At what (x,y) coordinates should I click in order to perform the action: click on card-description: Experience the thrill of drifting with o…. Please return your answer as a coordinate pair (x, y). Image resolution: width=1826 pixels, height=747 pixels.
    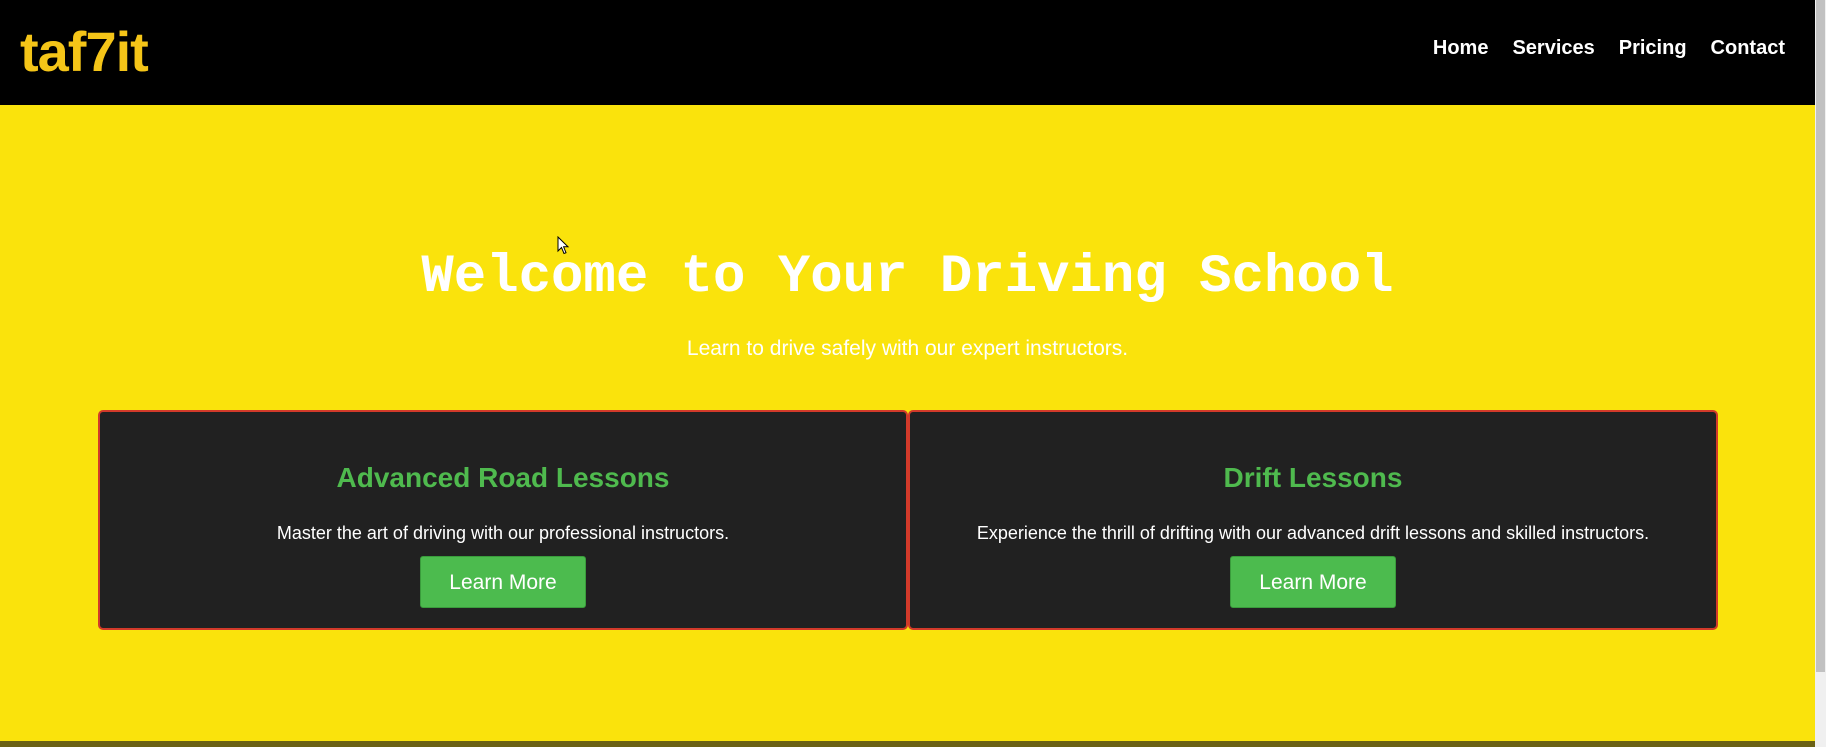
    Looking at the image, I should click on (1313, 533).